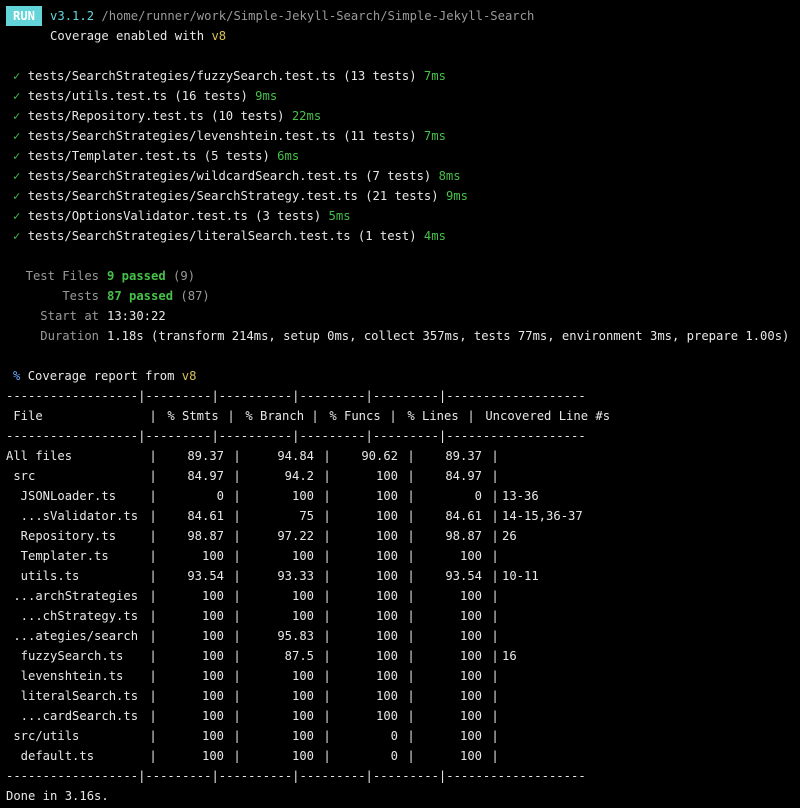 The width and height of the screenshot is (800, 808). Describe the element at coordinates (140, 296) in the screenshot. I see `tests-passed: 87 passed` at that location.